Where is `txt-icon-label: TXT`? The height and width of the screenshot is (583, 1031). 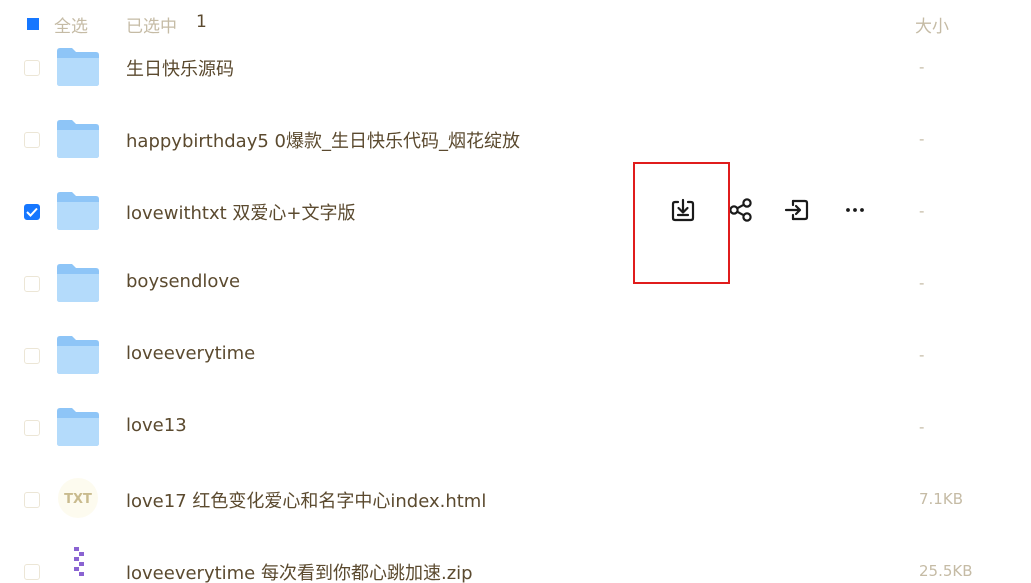
txt-icon-label: TXT is located at coordinates (78, 499).